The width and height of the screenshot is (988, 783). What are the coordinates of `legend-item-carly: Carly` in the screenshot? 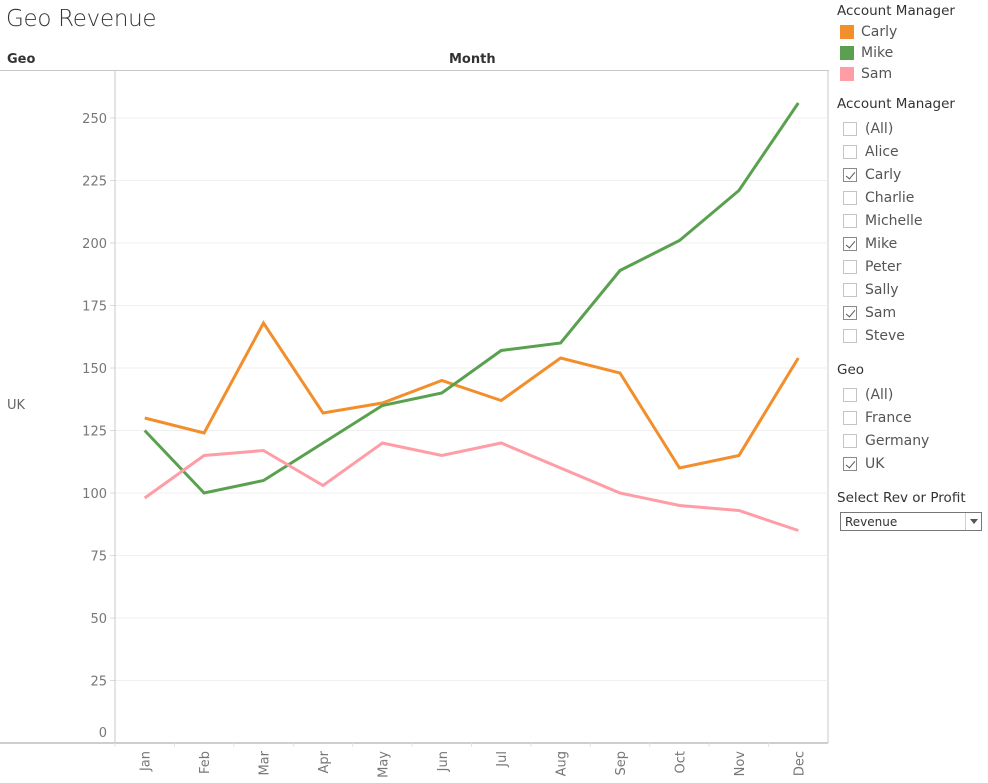 It's located at (868, 32).